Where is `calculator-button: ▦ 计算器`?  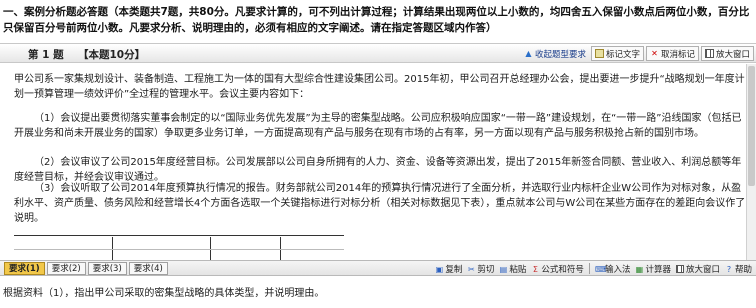 calculator-button: ▦ 计算器 is located at coordinates (653, 268).